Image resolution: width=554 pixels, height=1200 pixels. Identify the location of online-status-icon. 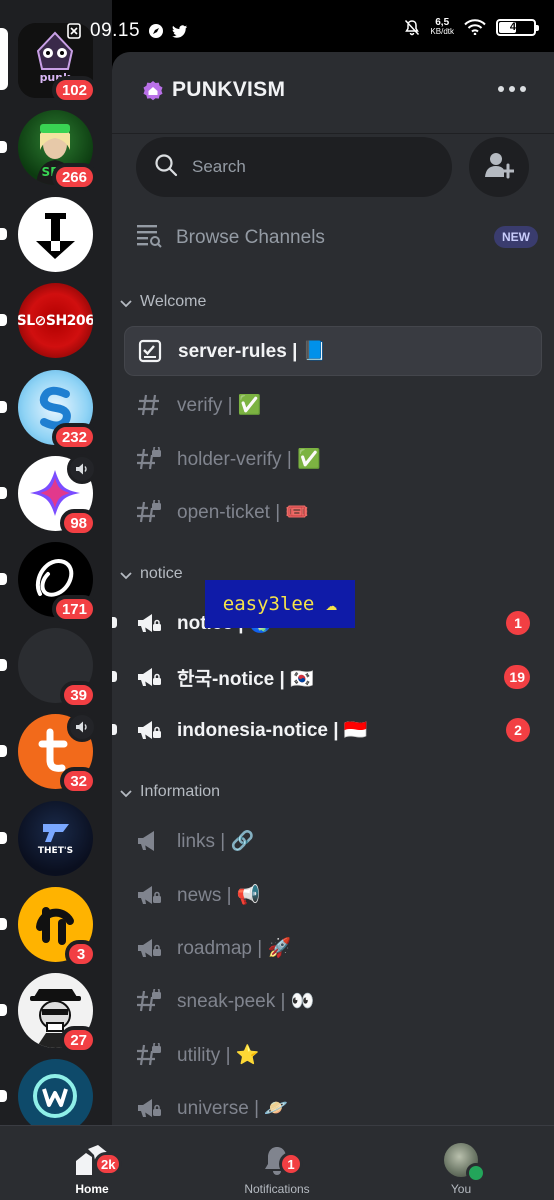
(476, 1173).